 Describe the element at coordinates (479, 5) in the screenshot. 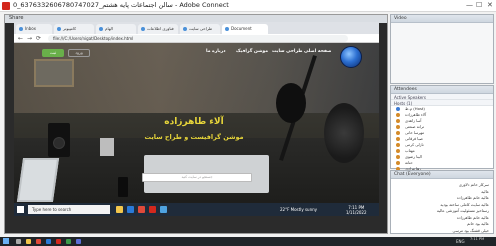

I see `maximize-button: ☐` at that location.